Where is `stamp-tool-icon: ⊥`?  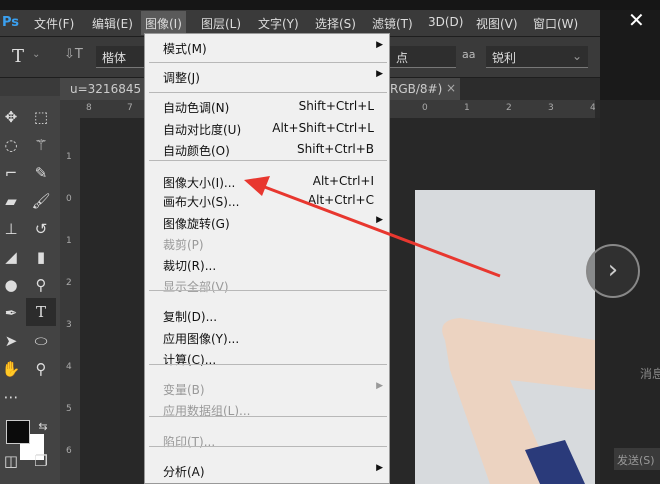
stamp-tool-icon: ⊥ is located at coordinates (11, 229).